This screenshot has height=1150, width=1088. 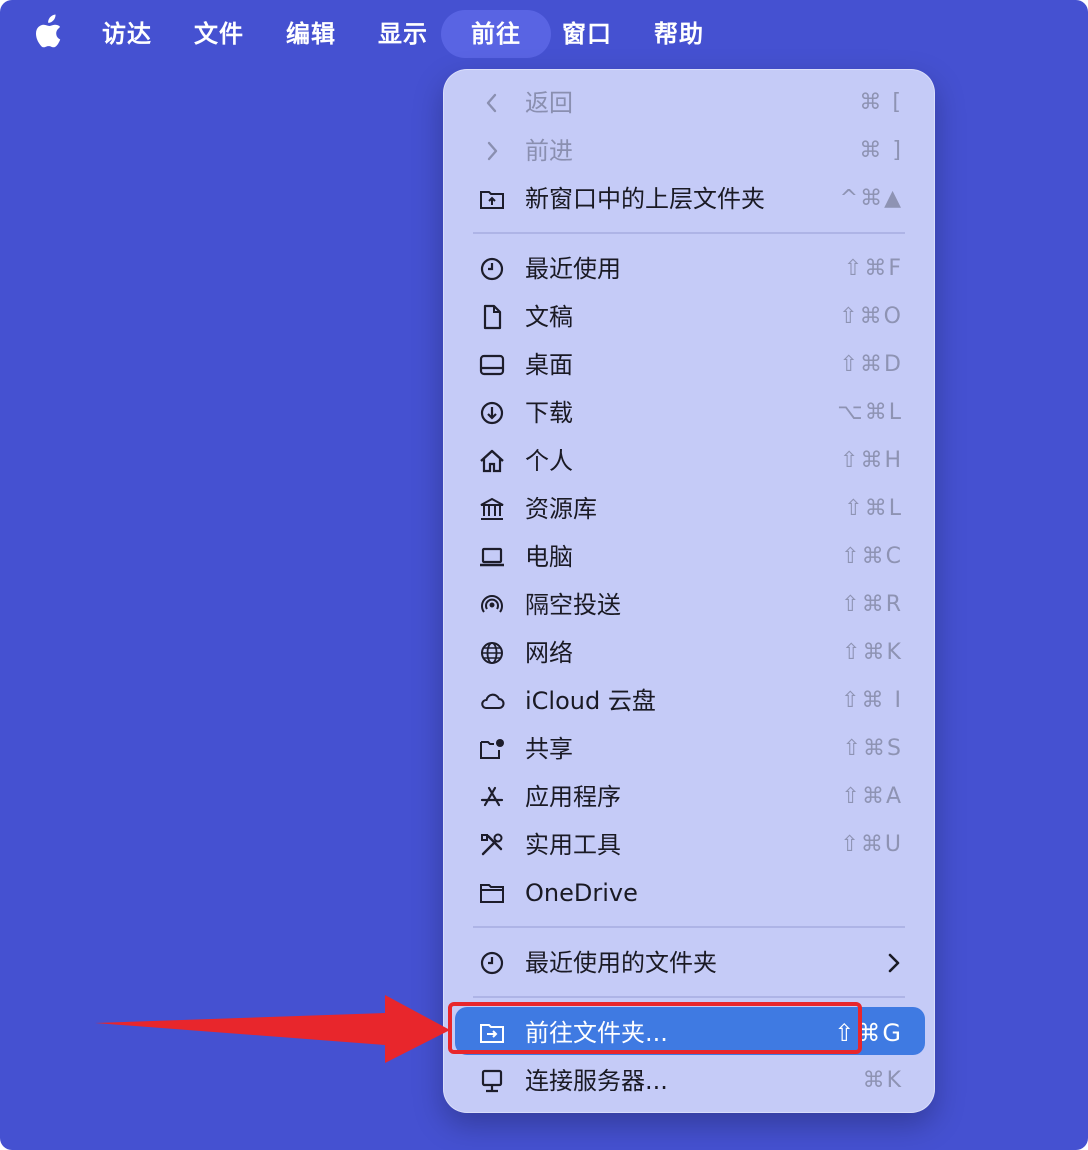 I want to click on shortcut: ^⌘▲, so click(x=871, y=198).